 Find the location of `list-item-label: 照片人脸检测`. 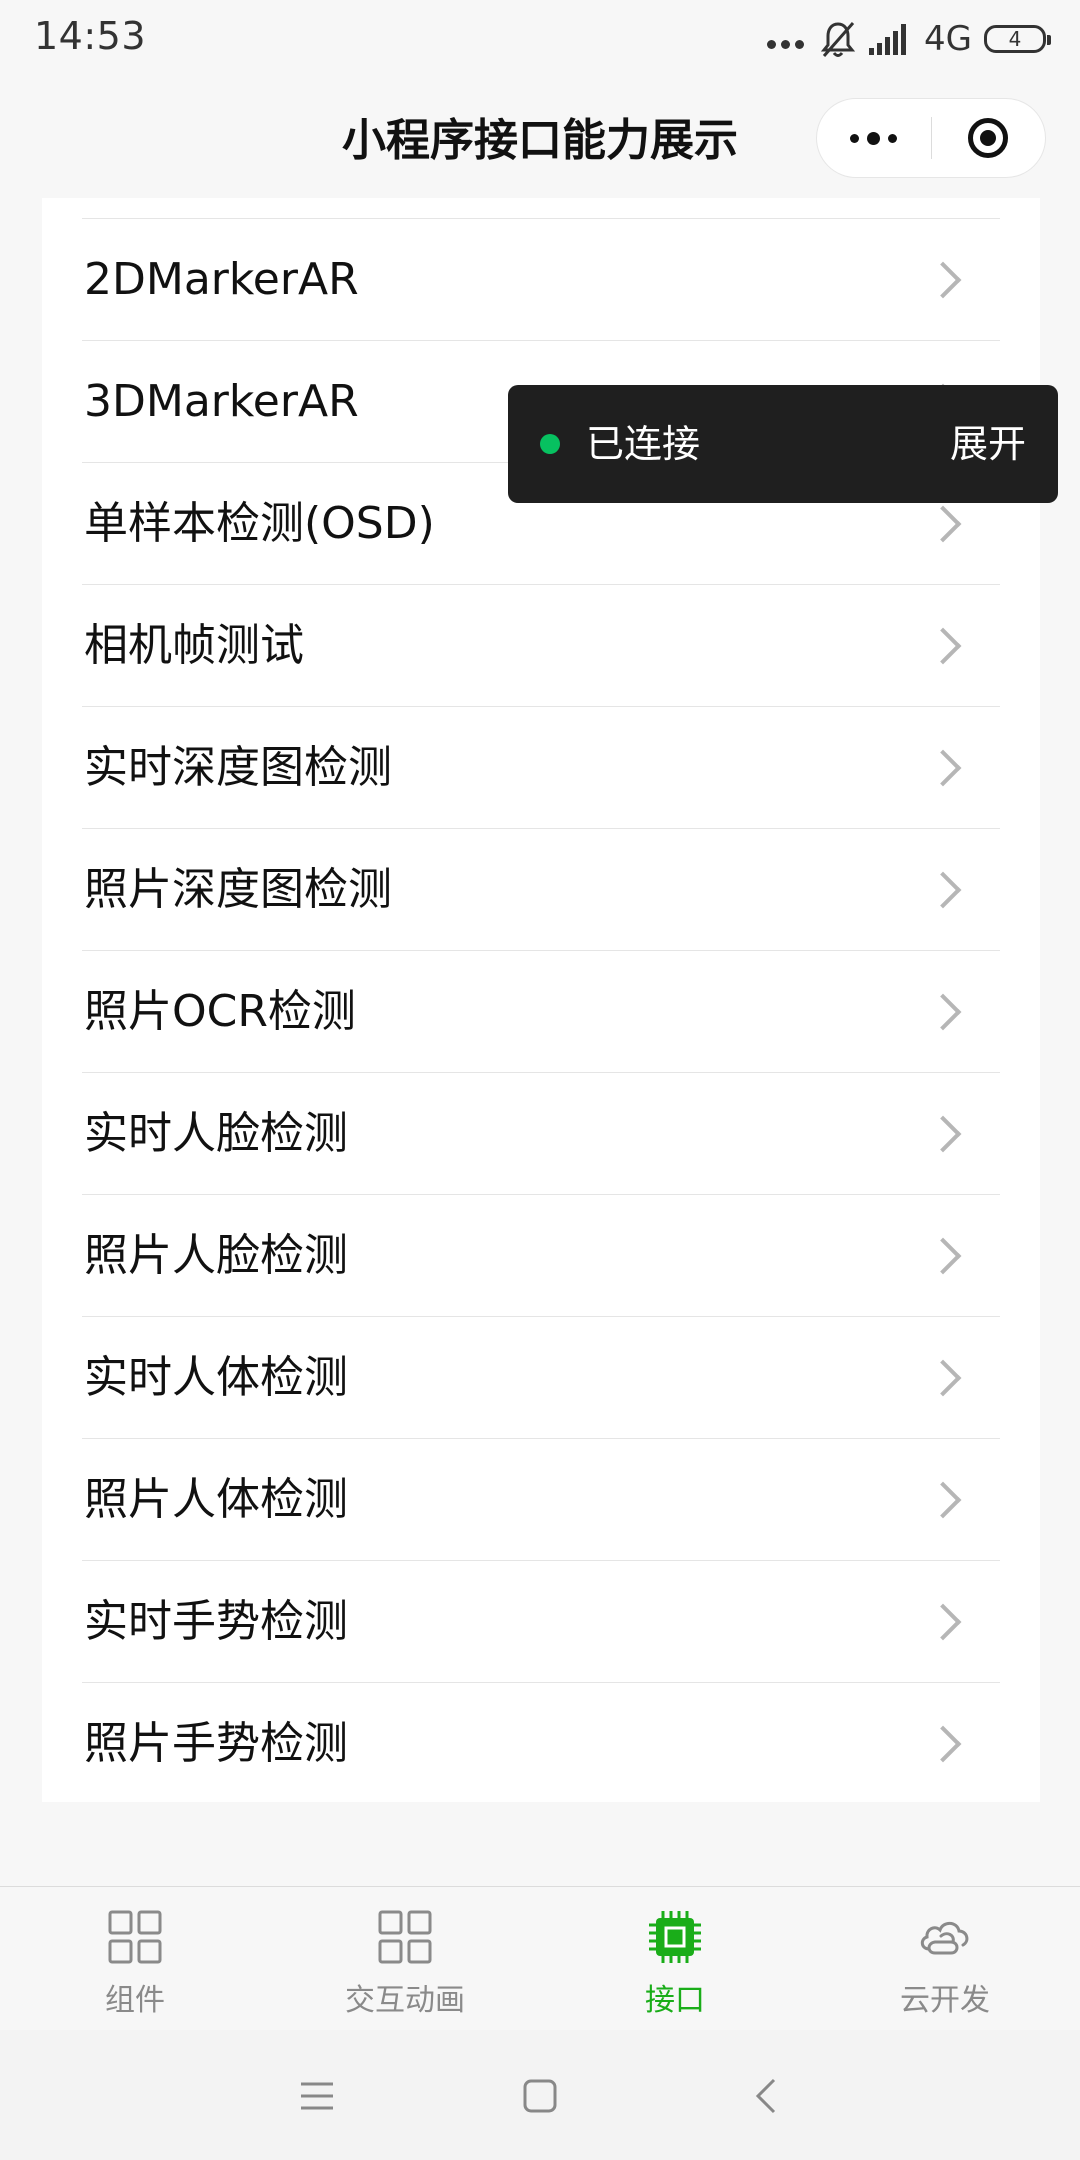

list-item-label: 照片人脸检测 is located at coordinates (216, 1255).